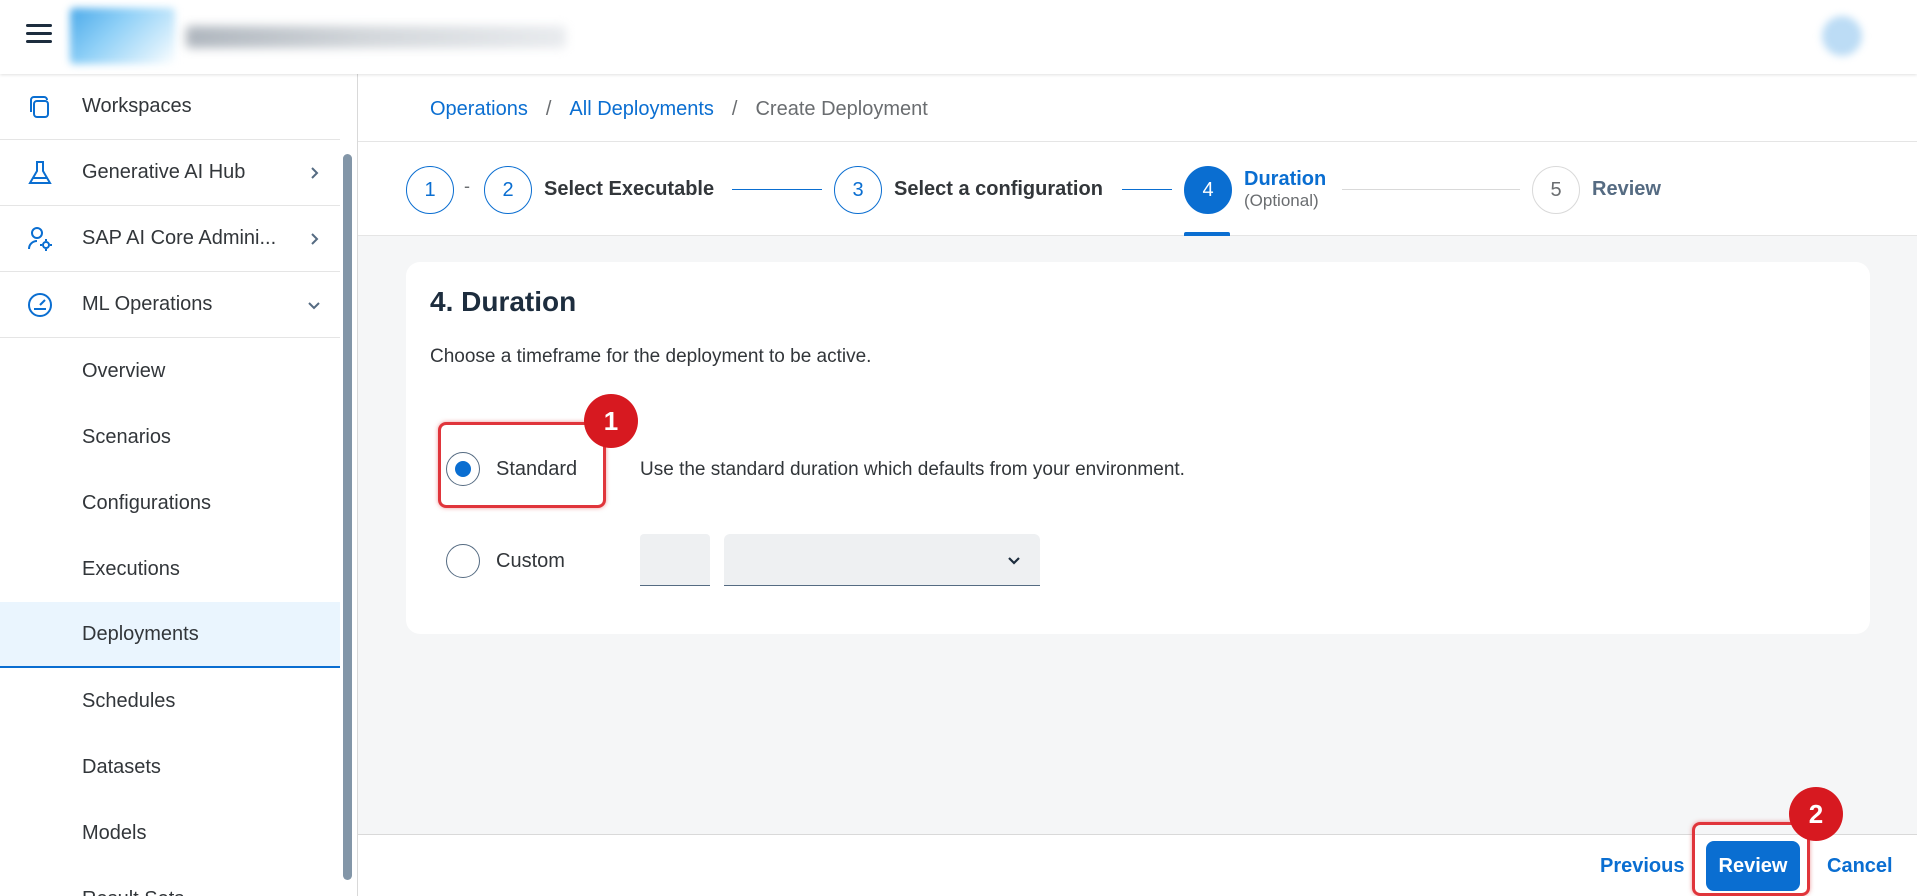 This screenshot has height=896, width=1917. Describe the element at coordinates (170, 881) in the screenshot. I see `sidebar-item-result-sets: Result Sets` at that location.